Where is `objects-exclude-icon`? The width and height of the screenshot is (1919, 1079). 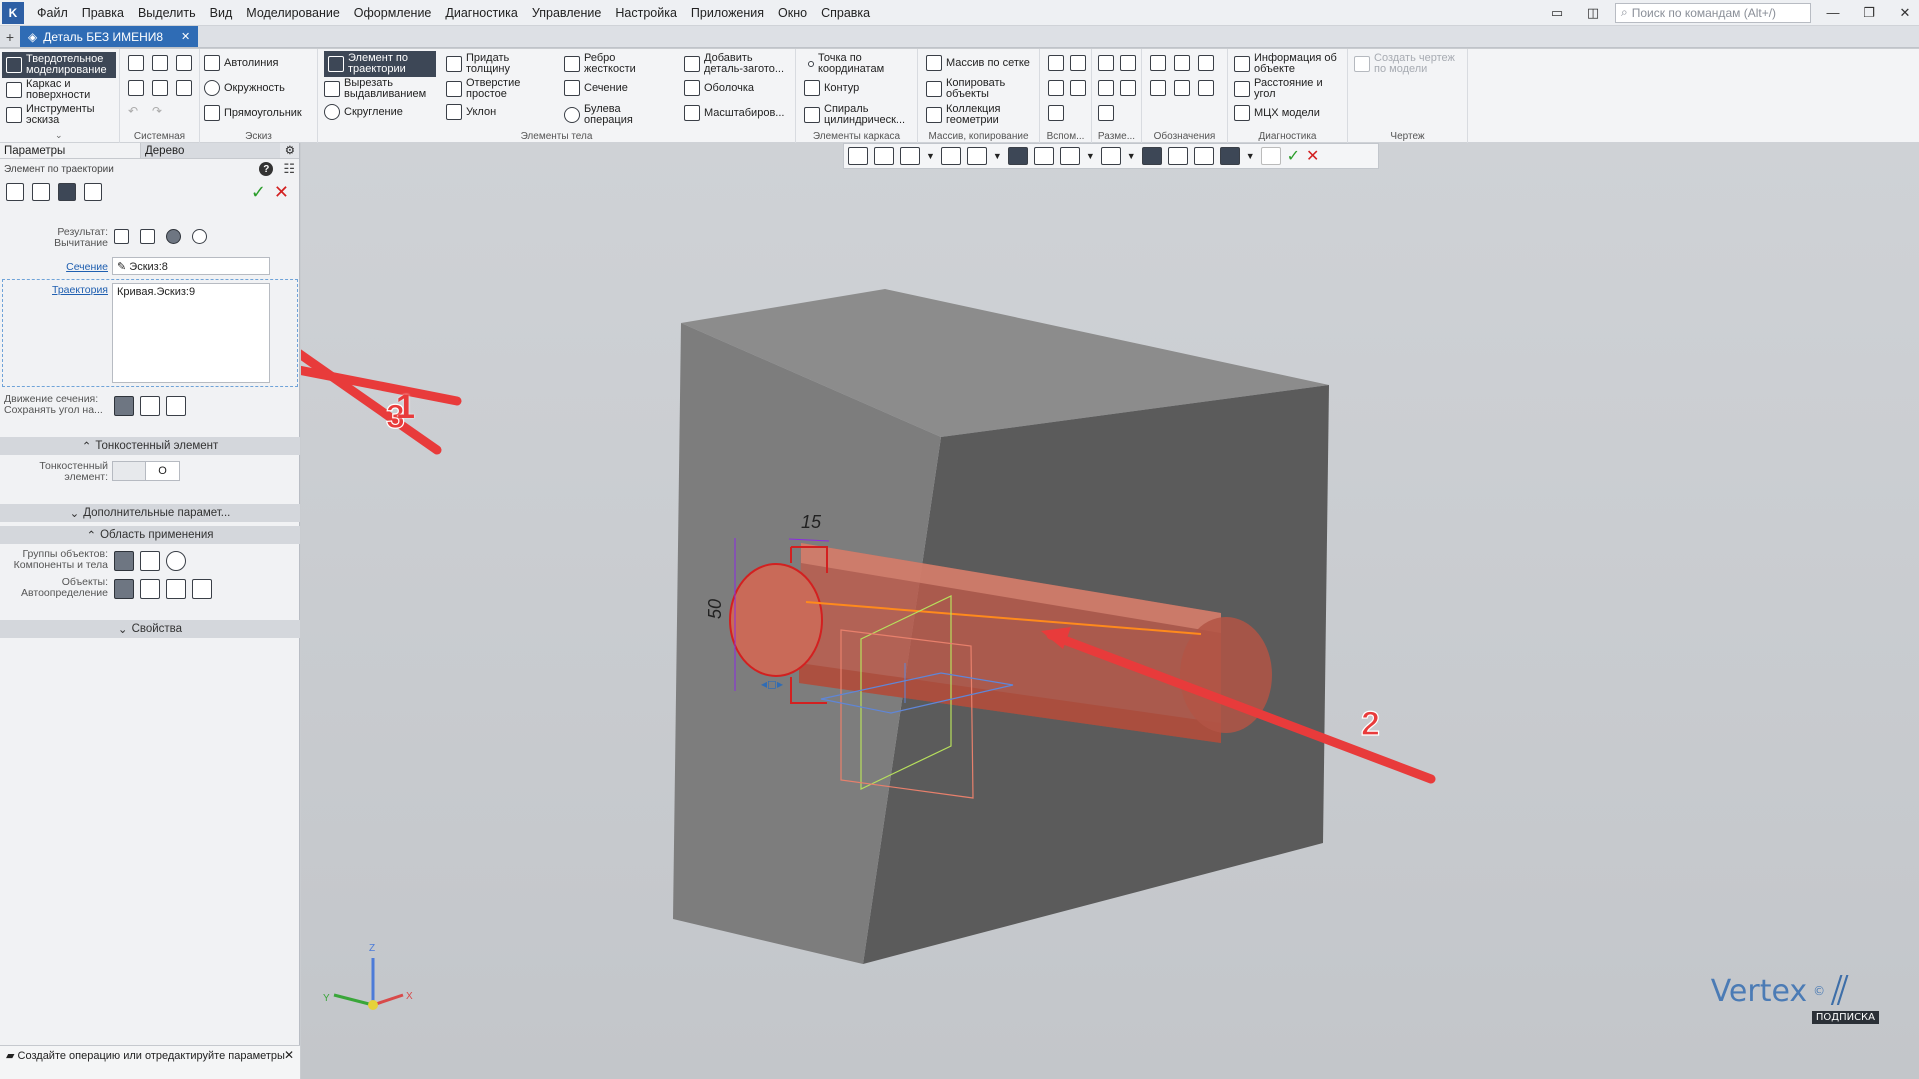
objects-exclude-icon is located at coordinates (176, 589).